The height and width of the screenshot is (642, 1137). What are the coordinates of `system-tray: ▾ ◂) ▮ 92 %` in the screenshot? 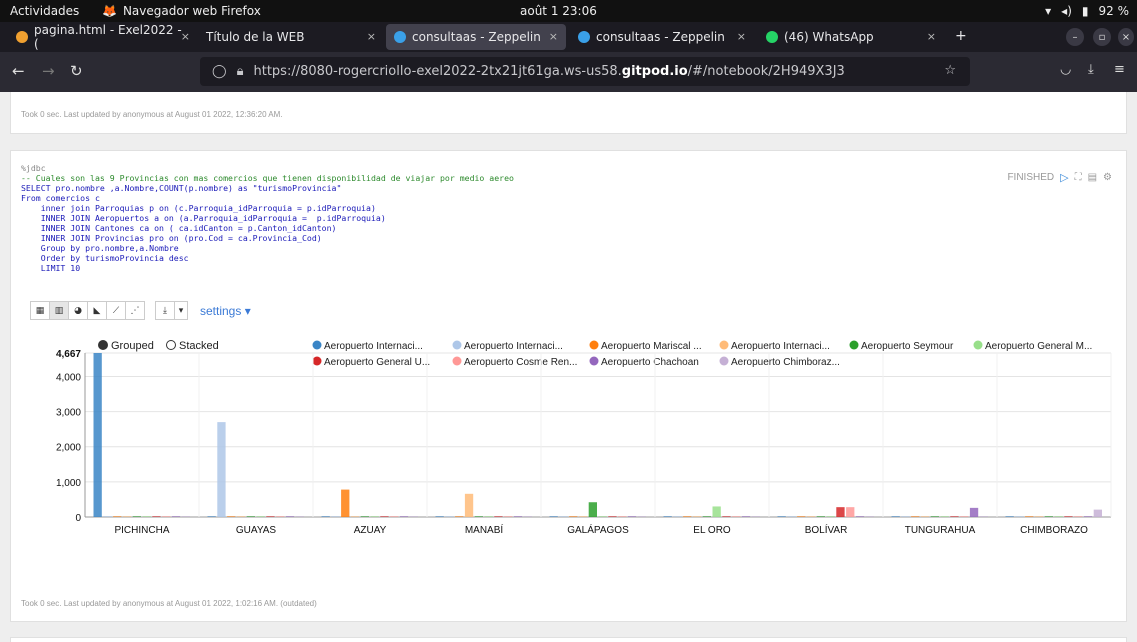 It's located at (1087, 11).